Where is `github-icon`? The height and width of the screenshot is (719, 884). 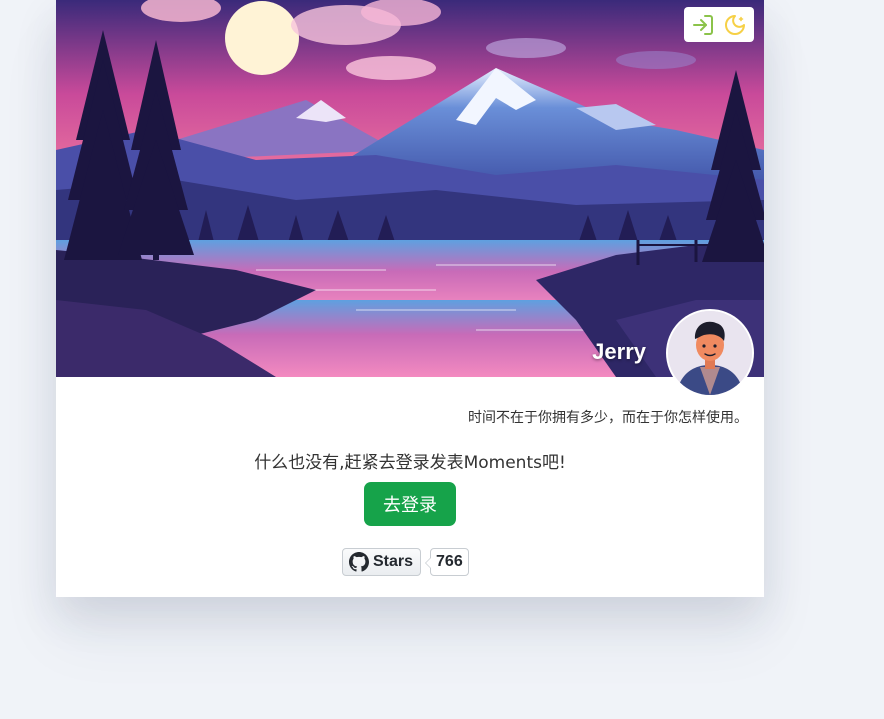
github-icon is located at coordinates (359, 562).